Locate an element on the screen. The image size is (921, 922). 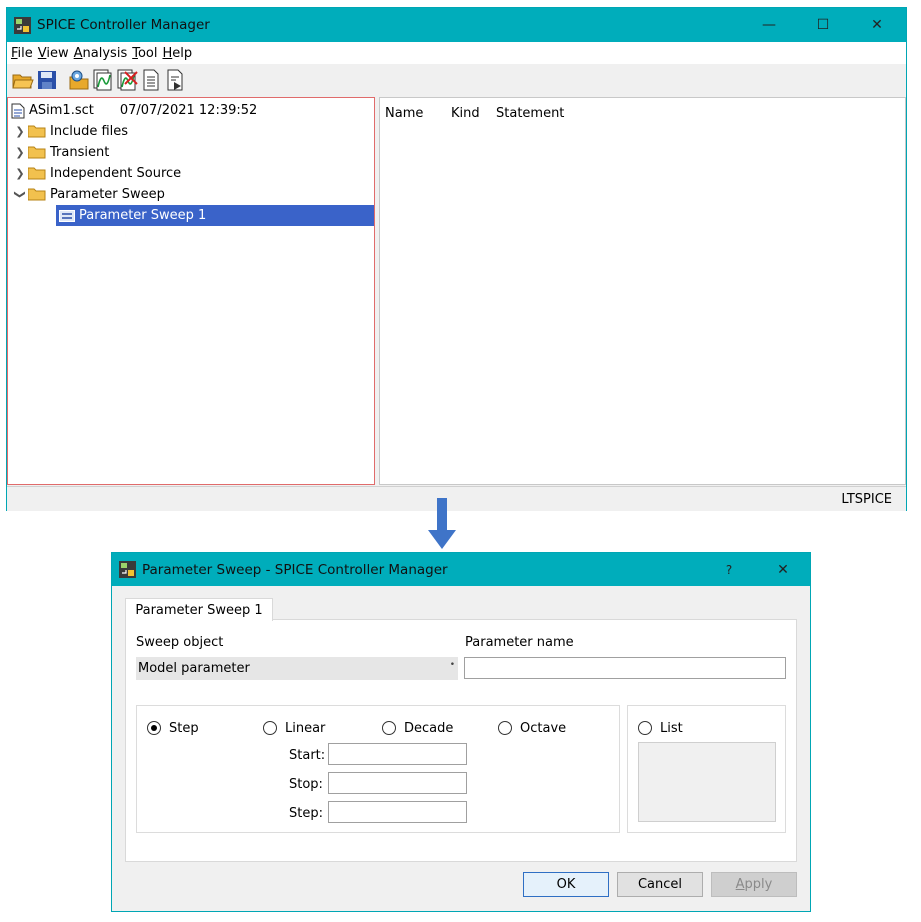
dialog-close-button: ✕ is located at coordinates (783, 570).